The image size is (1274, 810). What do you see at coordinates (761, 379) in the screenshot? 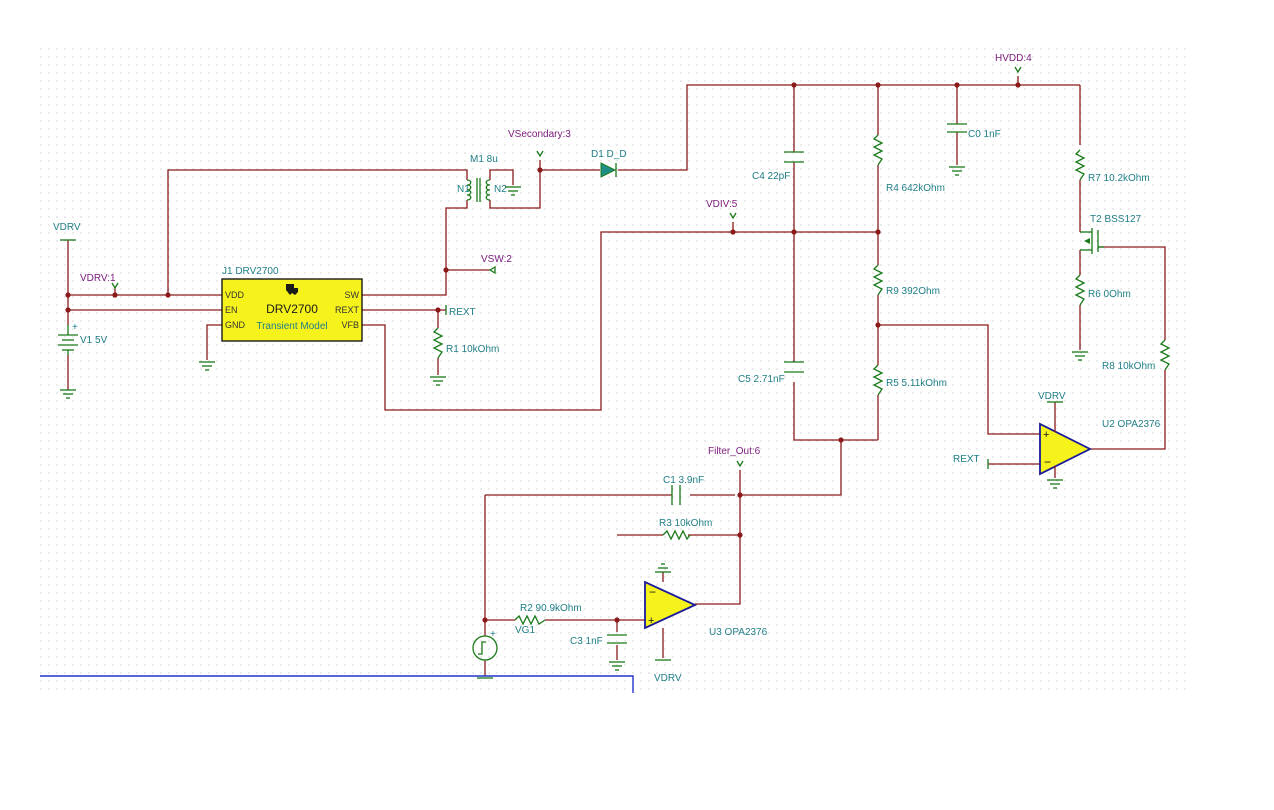
I see `c5-label: C5 2.71nF` at bounding box center [761, 379].